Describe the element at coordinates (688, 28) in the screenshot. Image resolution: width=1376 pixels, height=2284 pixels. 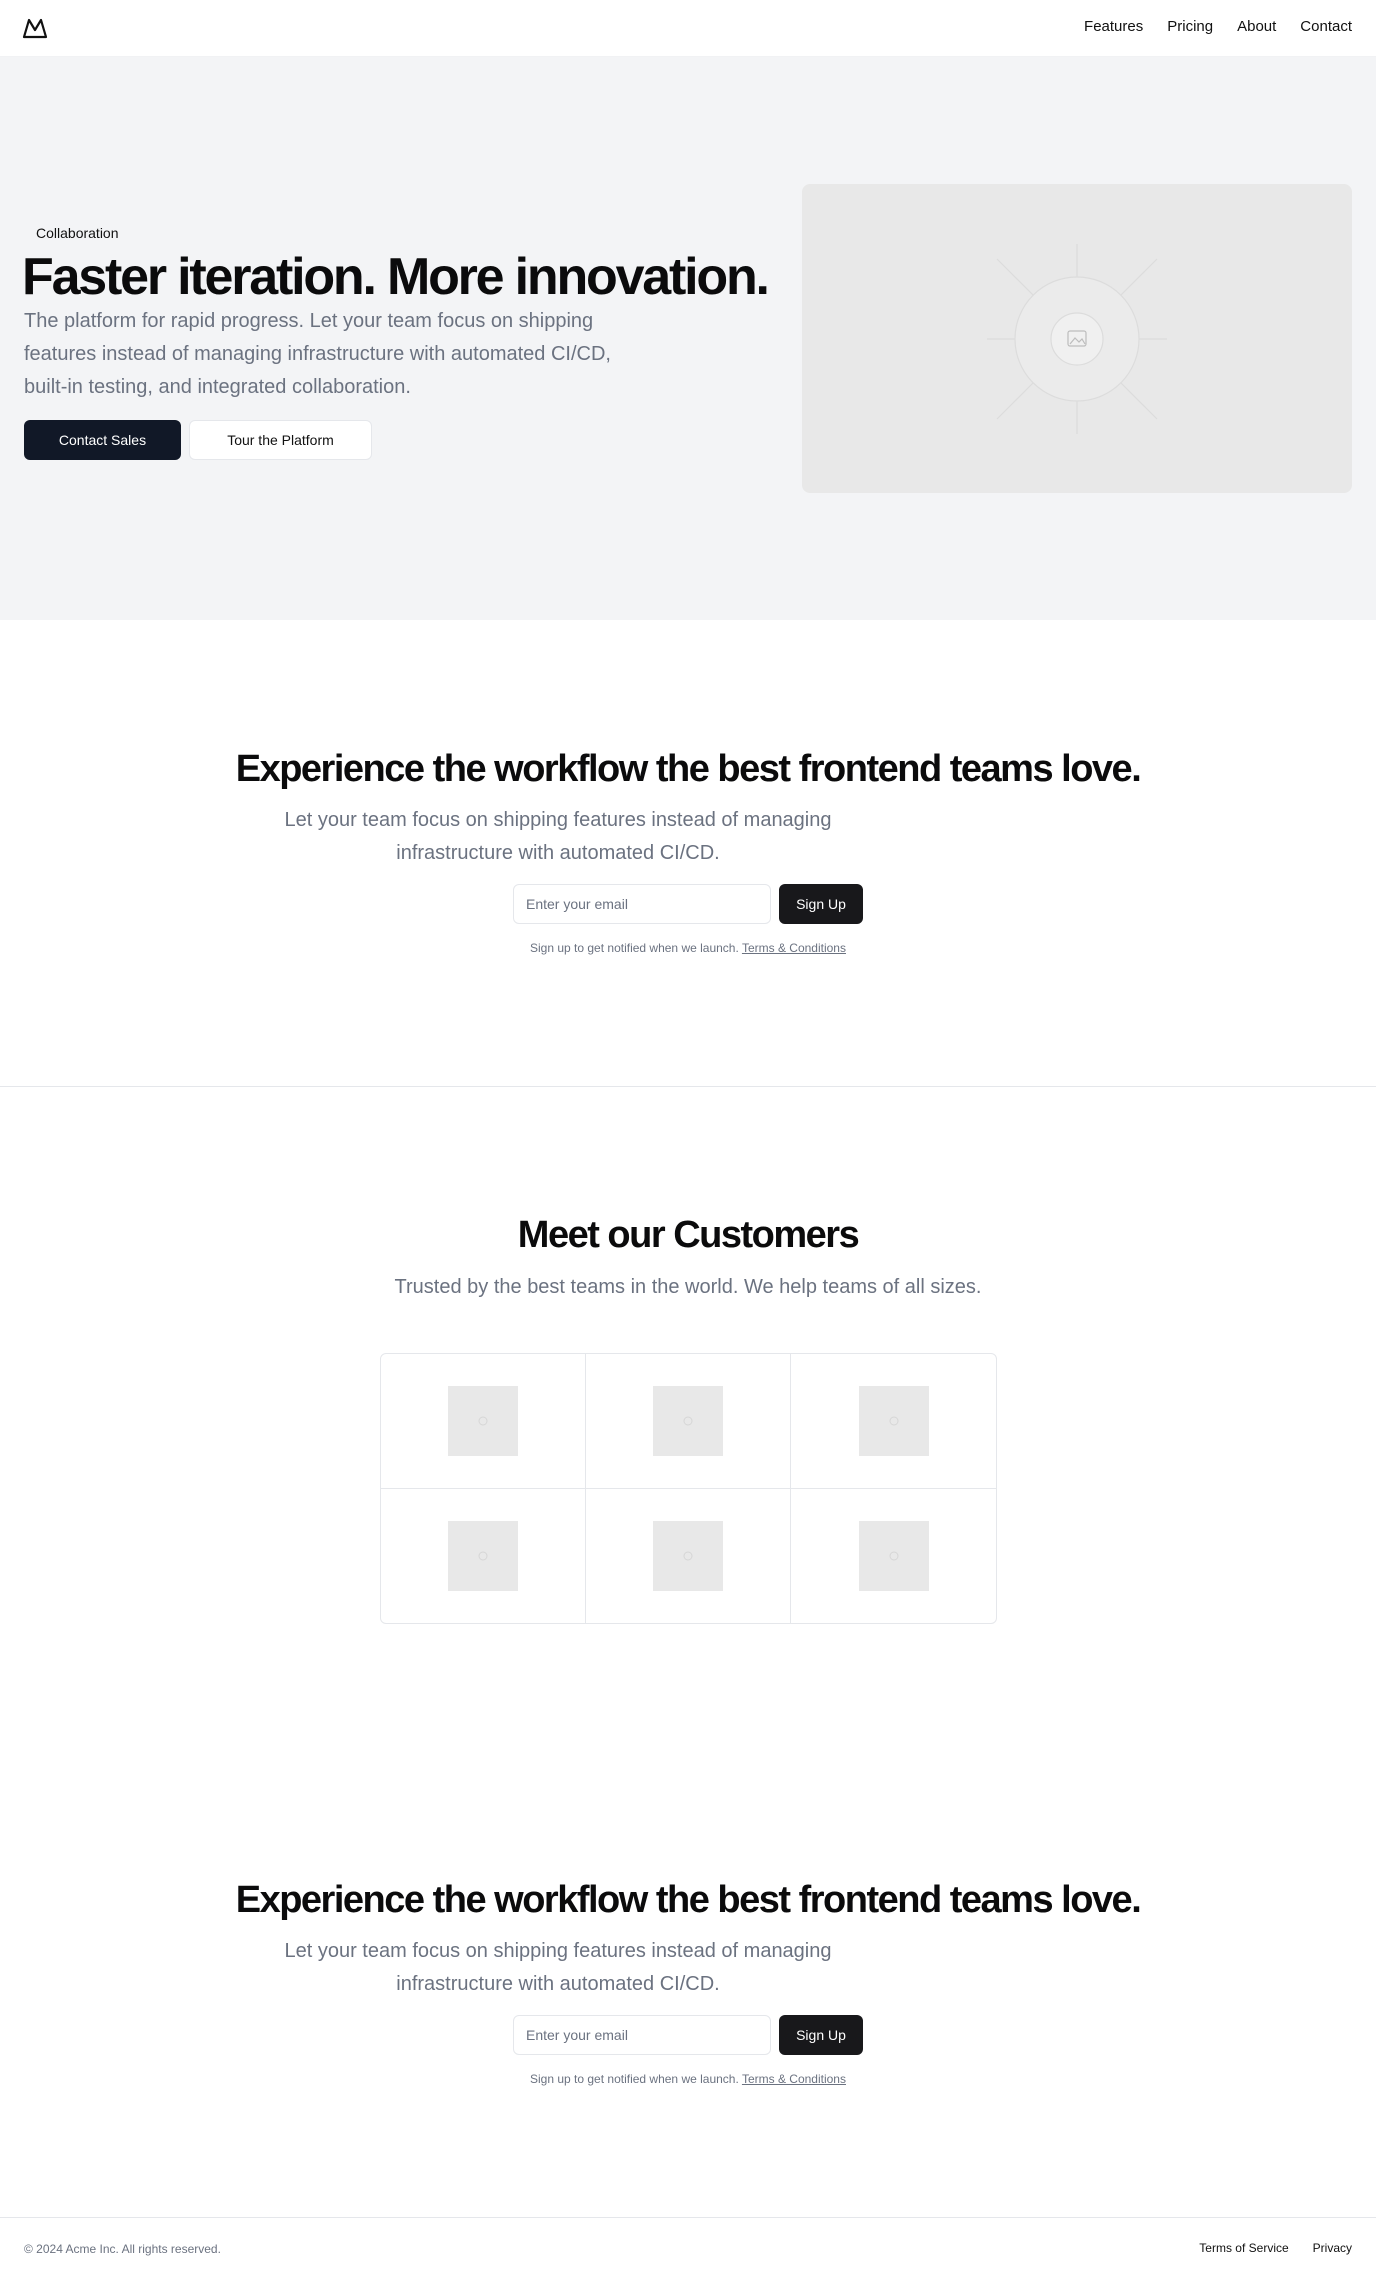
I see `top-navbar: Features Pricing About Contact` at that location.